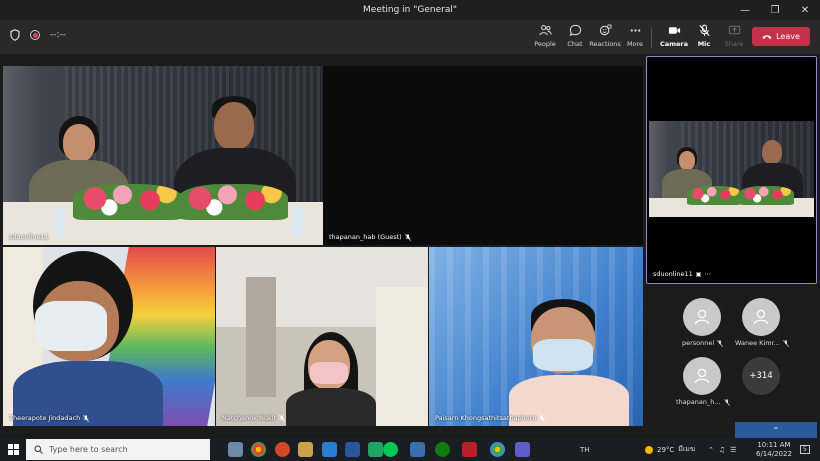 The height and width of the screenshot is (461, 820). What do you see at coordinates (649, 449) in the screenshot?
I see `sun-icon` at bounding box center [649, 449].